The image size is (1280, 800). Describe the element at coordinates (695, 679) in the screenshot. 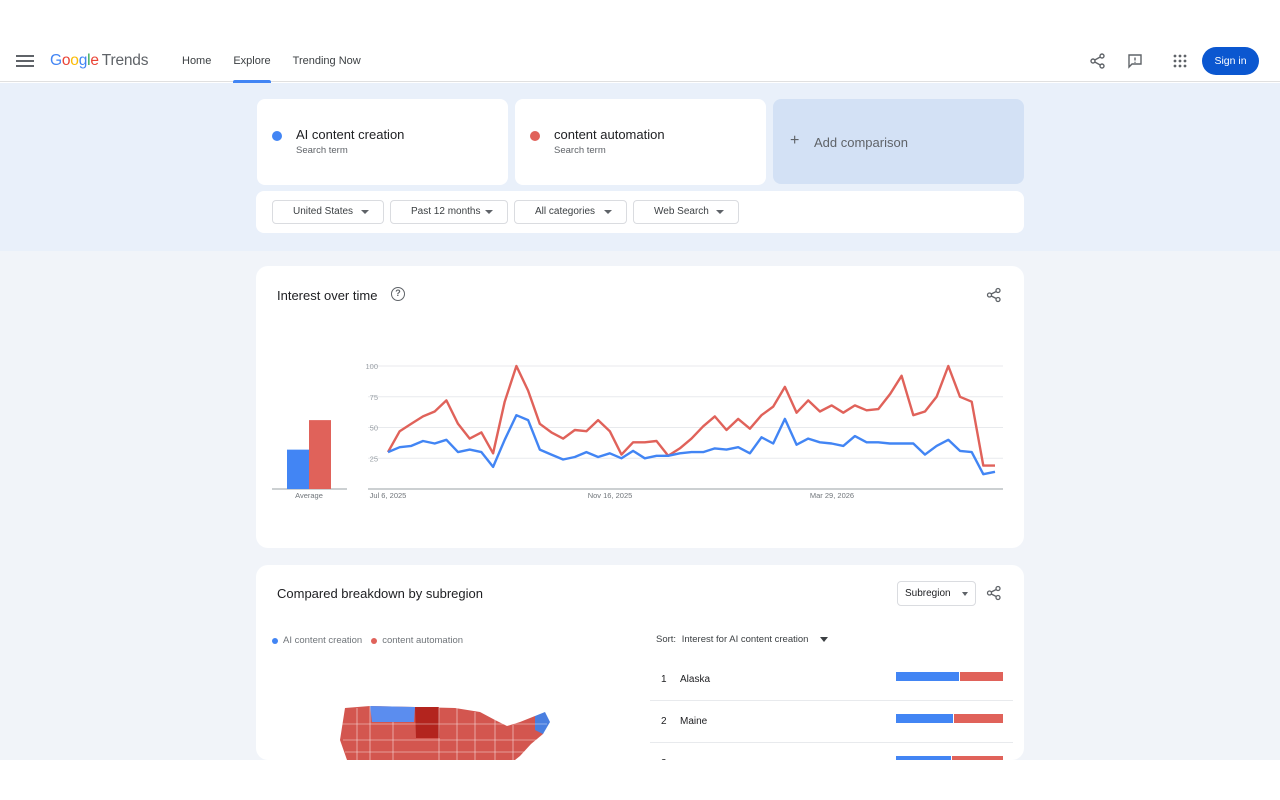

I see `region-name: Alaska` at that location.